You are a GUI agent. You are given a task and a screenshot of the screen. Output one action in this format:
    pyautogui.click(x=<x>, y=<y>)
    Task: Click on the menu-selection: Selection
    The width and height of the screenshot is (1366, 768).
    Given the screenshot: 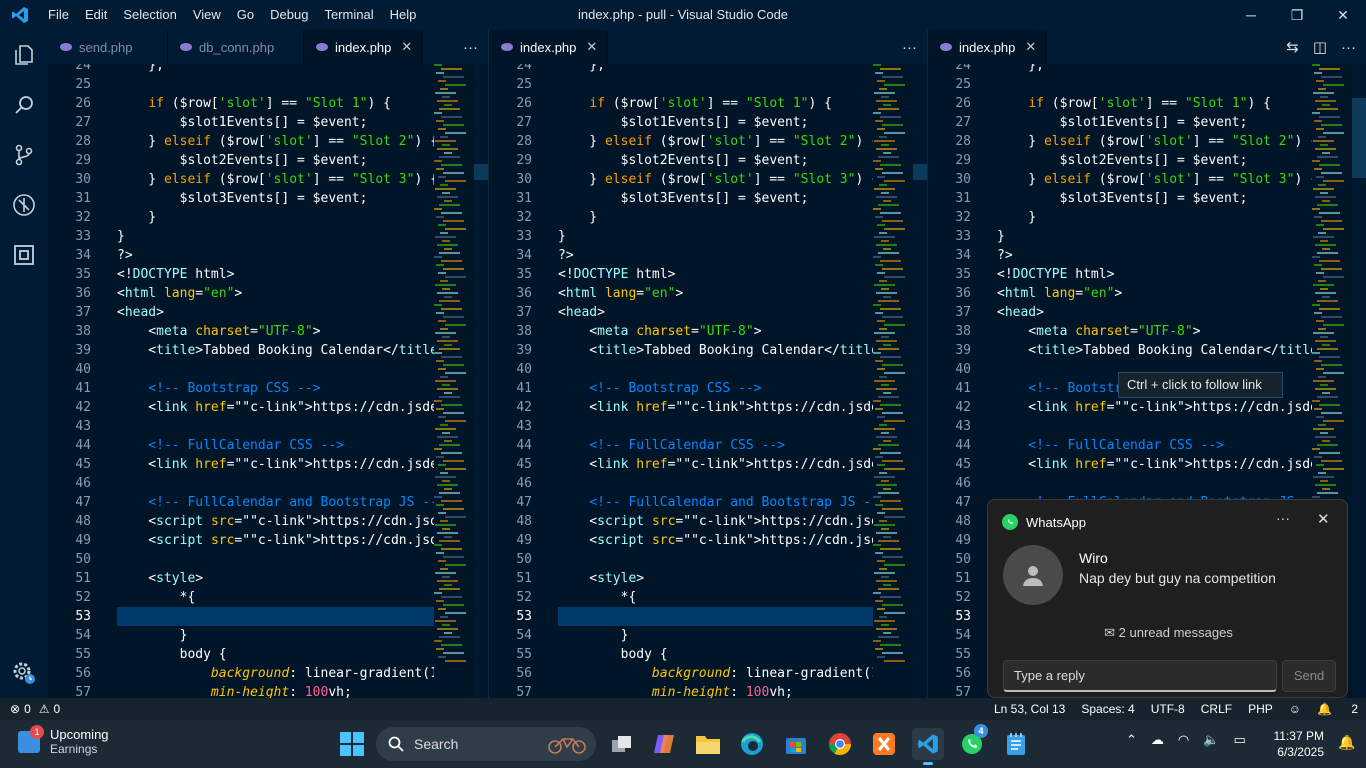 What is the action you would take?
    pyautogui.click(x=149, y=15)
    